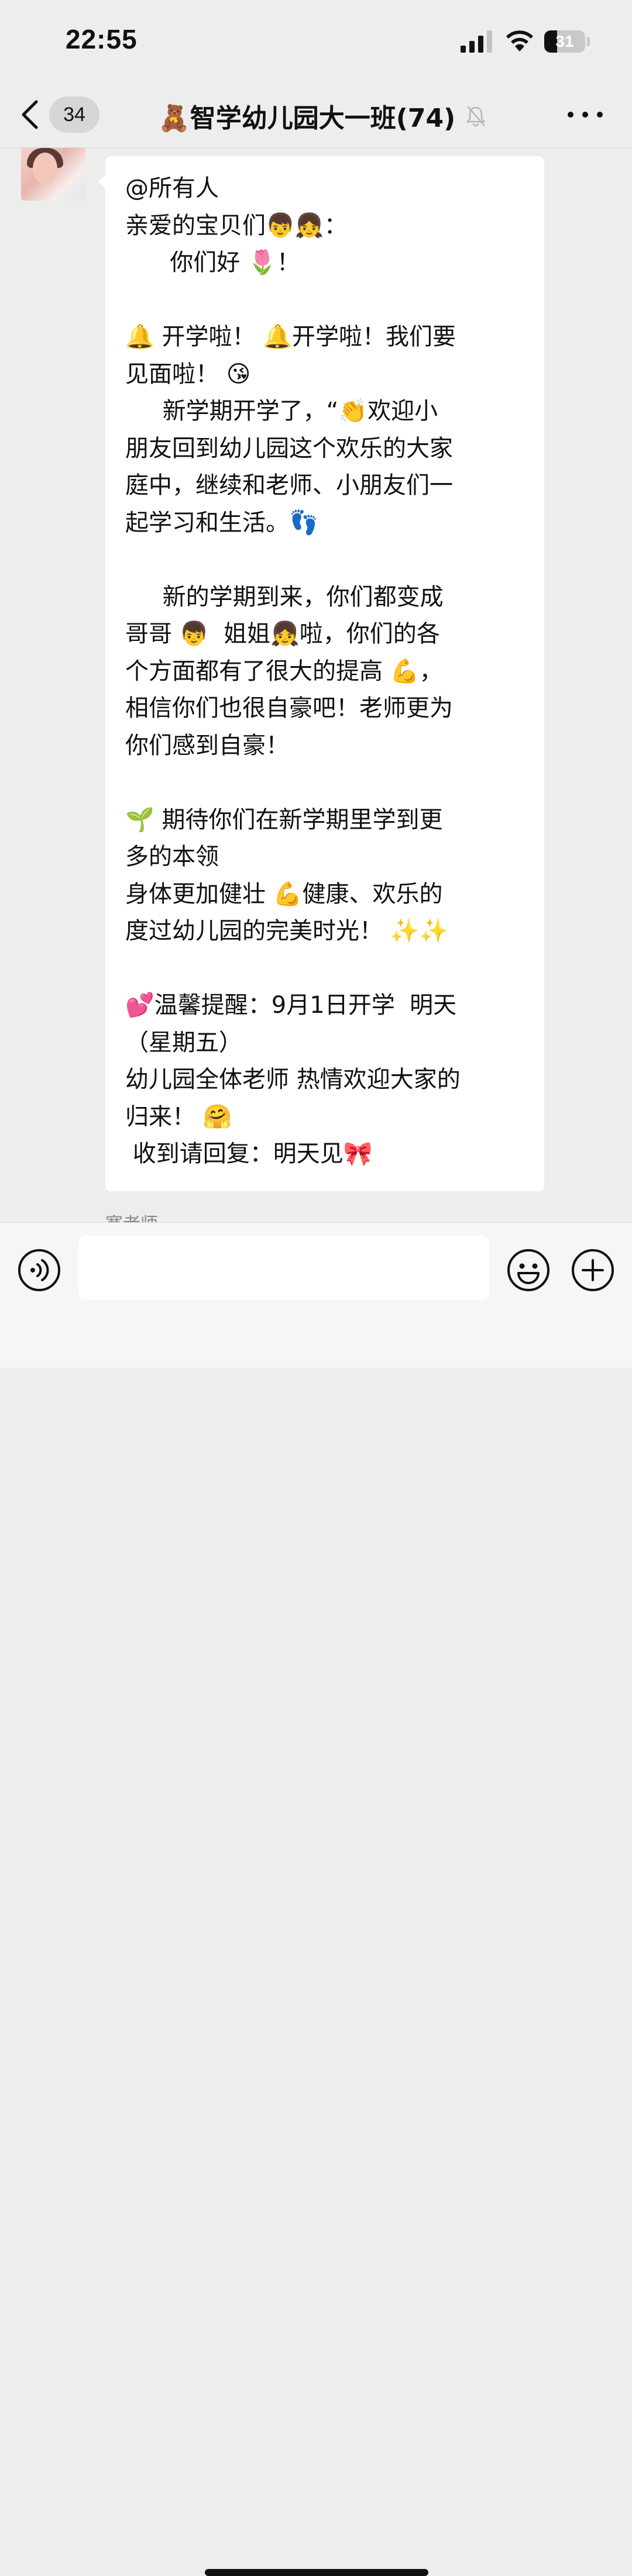 The image size is (632, 2576). Describe the element at coordinates (221, 522) in the screenshot. I see `message-line: 起学习和生活。👣` at that location.